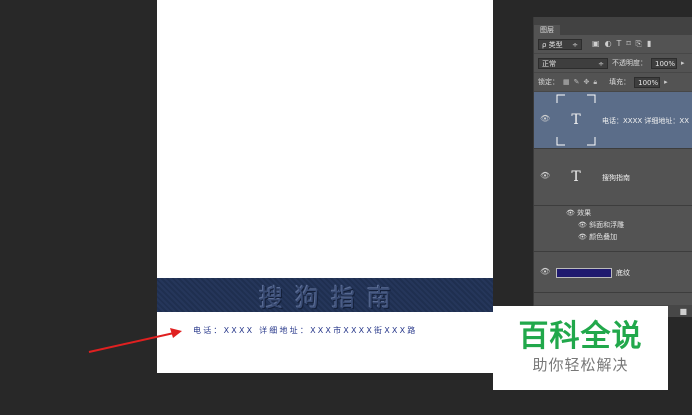 The height and width of the screenshot is (415, 692). I want to click on title-banner: 搜狗指南, so click(325, 295).